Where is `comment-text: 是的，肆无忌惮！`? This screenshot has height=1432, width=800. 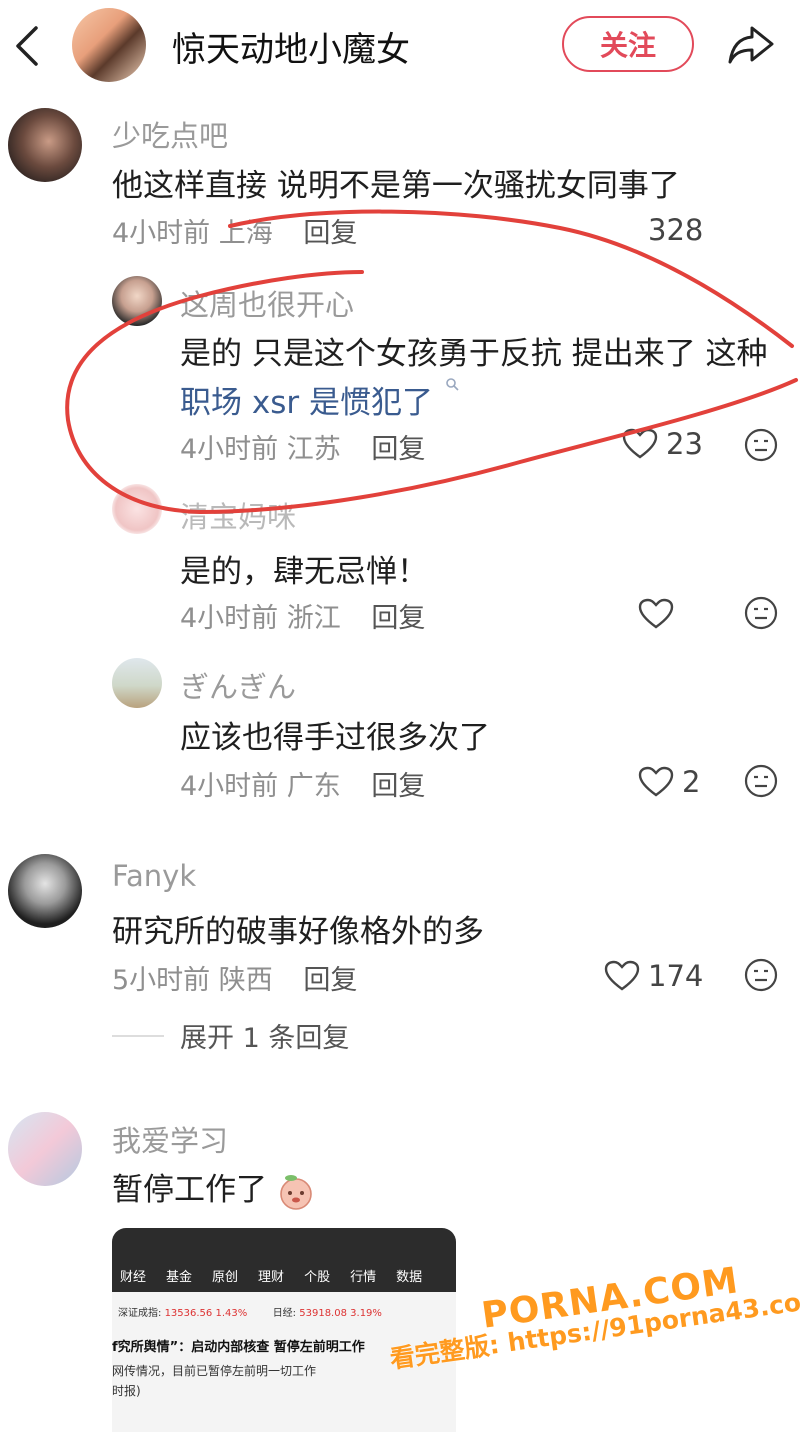 comment-text: 是的，肆无忌惮！ is located at coordinates (304, 572).